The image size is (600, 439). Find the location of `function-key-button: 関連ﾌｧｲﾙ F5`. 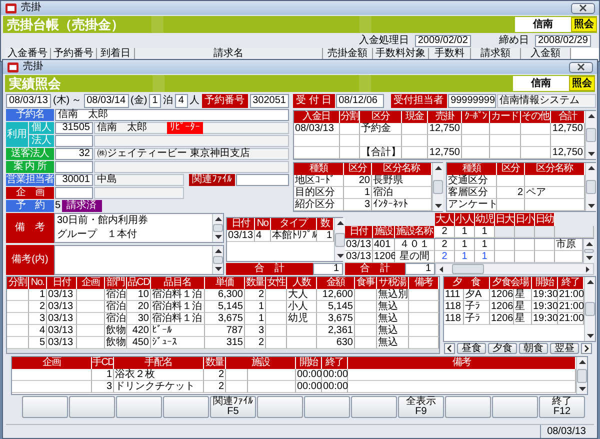

function-key-button: 関連ﾌｧｲﾙ F5 is located at coordinates (233, 407).